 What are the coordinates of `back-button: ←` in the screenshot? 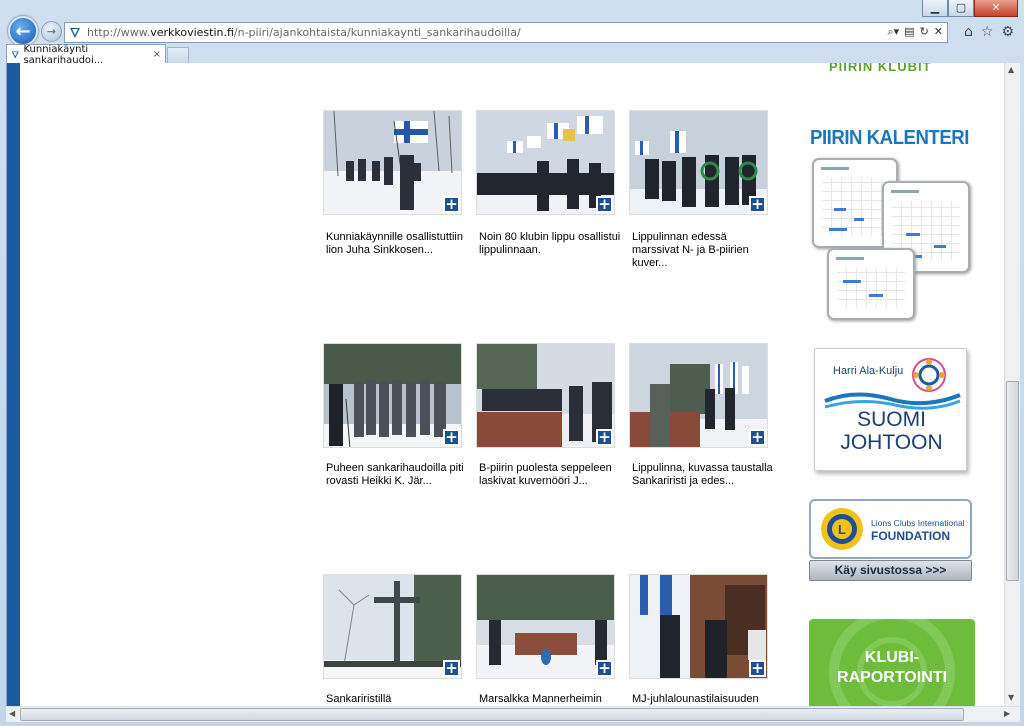 It's located at (23, 31).